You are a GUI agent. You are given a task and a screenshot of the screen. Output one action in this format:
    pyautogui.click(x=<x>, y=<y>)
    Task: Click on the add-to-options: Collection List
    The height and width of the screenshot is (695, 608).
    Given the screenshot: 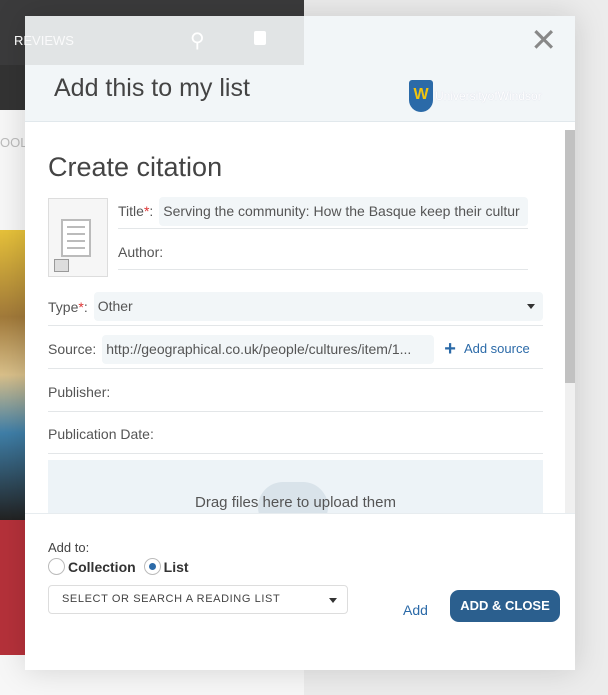 What is the action you would take?
    pyautogui.click(x=118, y=566)
    